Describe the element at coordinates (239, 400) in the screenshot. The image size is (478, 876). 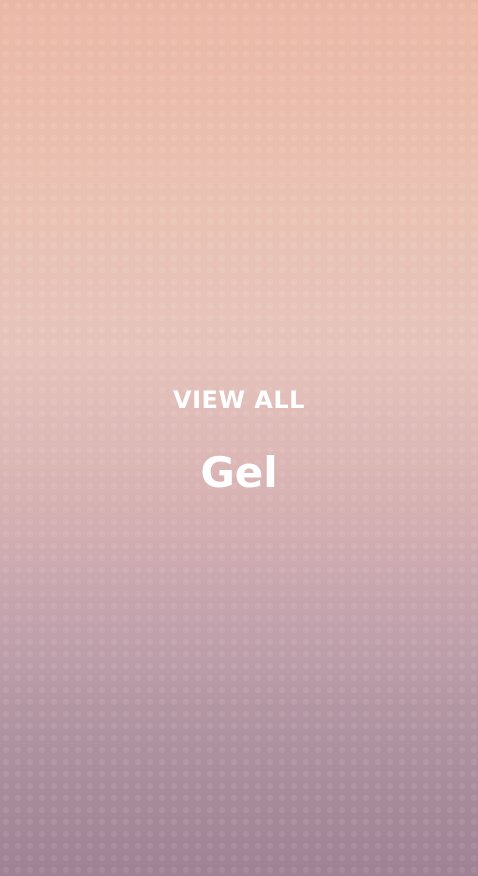
I see `view-all-link: VIEW ALL` at that location.